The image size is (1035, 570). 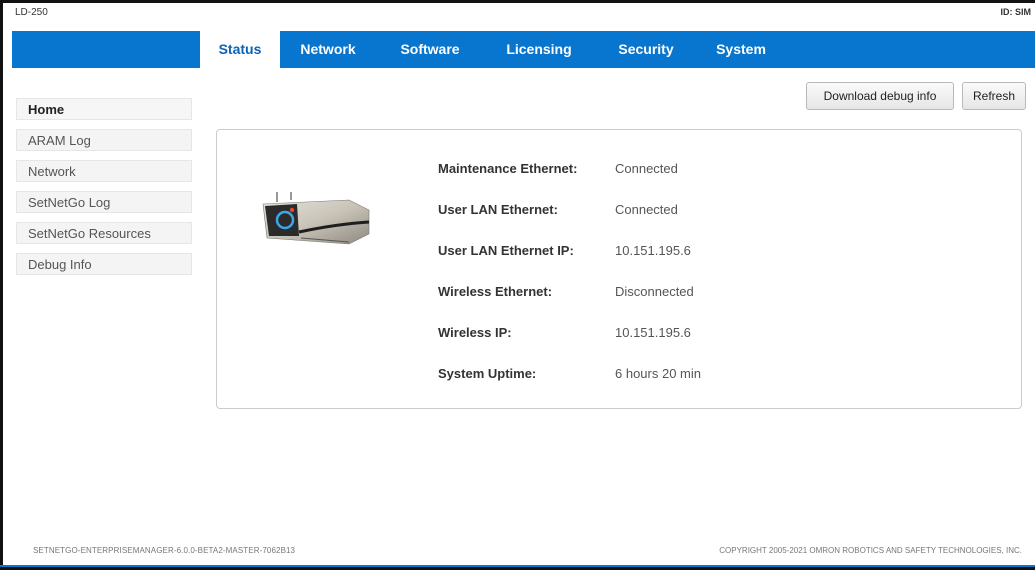 I want to click on sidebar-item-network: Network, so click(x=104, y=171).